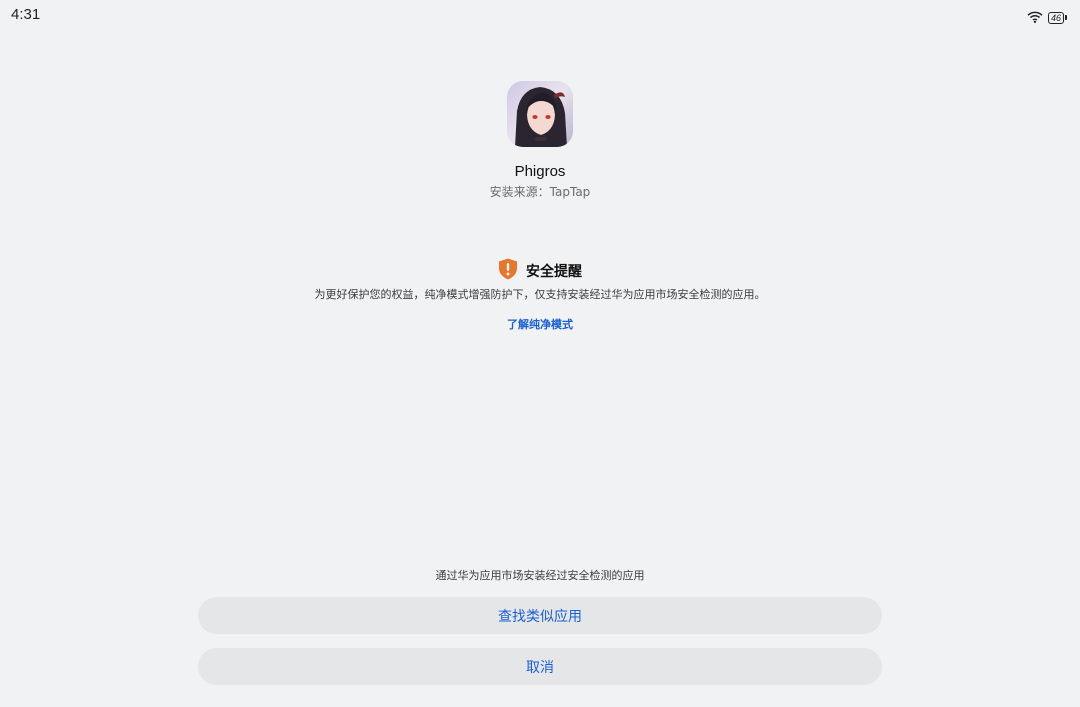 The height and width of the screenshot is (707, 1080). Describe the element at coordinates (540, 171) in the screenshot. I see `app-name: Phigros` at that location.